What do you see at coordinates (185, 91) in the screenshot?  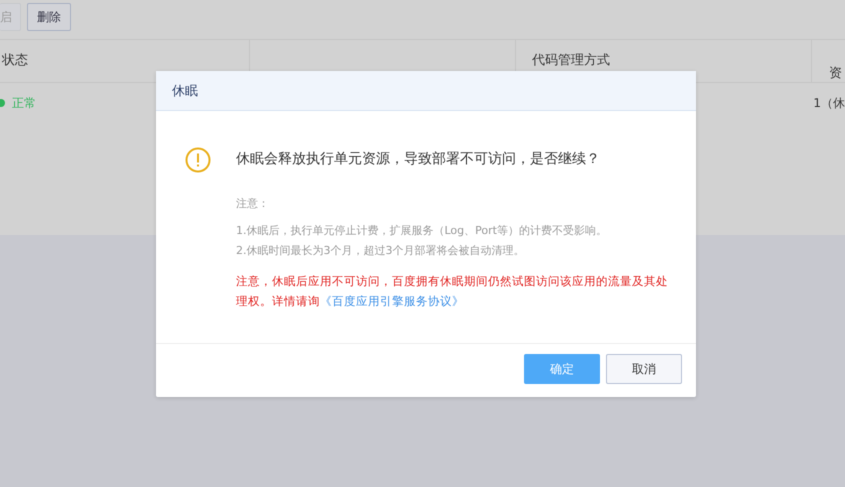 I see `dialog-title: 休眠` at bounding box center [185, 91].